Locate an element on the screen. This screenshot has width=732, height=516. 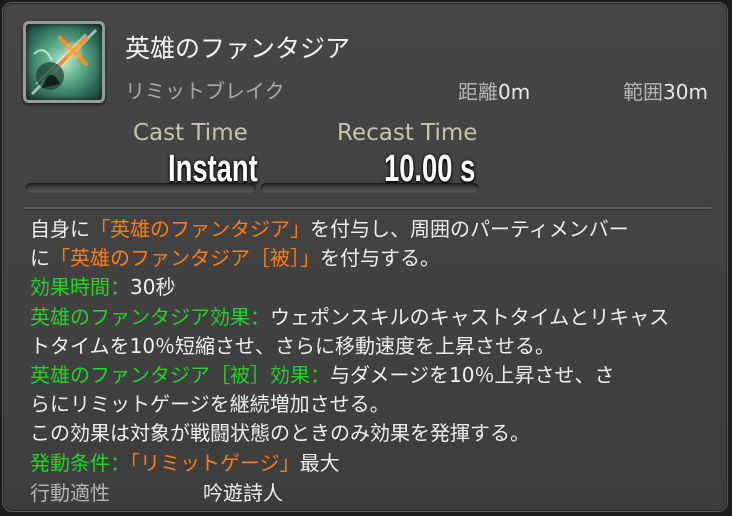
description-line: らにリミットゲージを継続増加させる。 is located at coordinates (375, 404).